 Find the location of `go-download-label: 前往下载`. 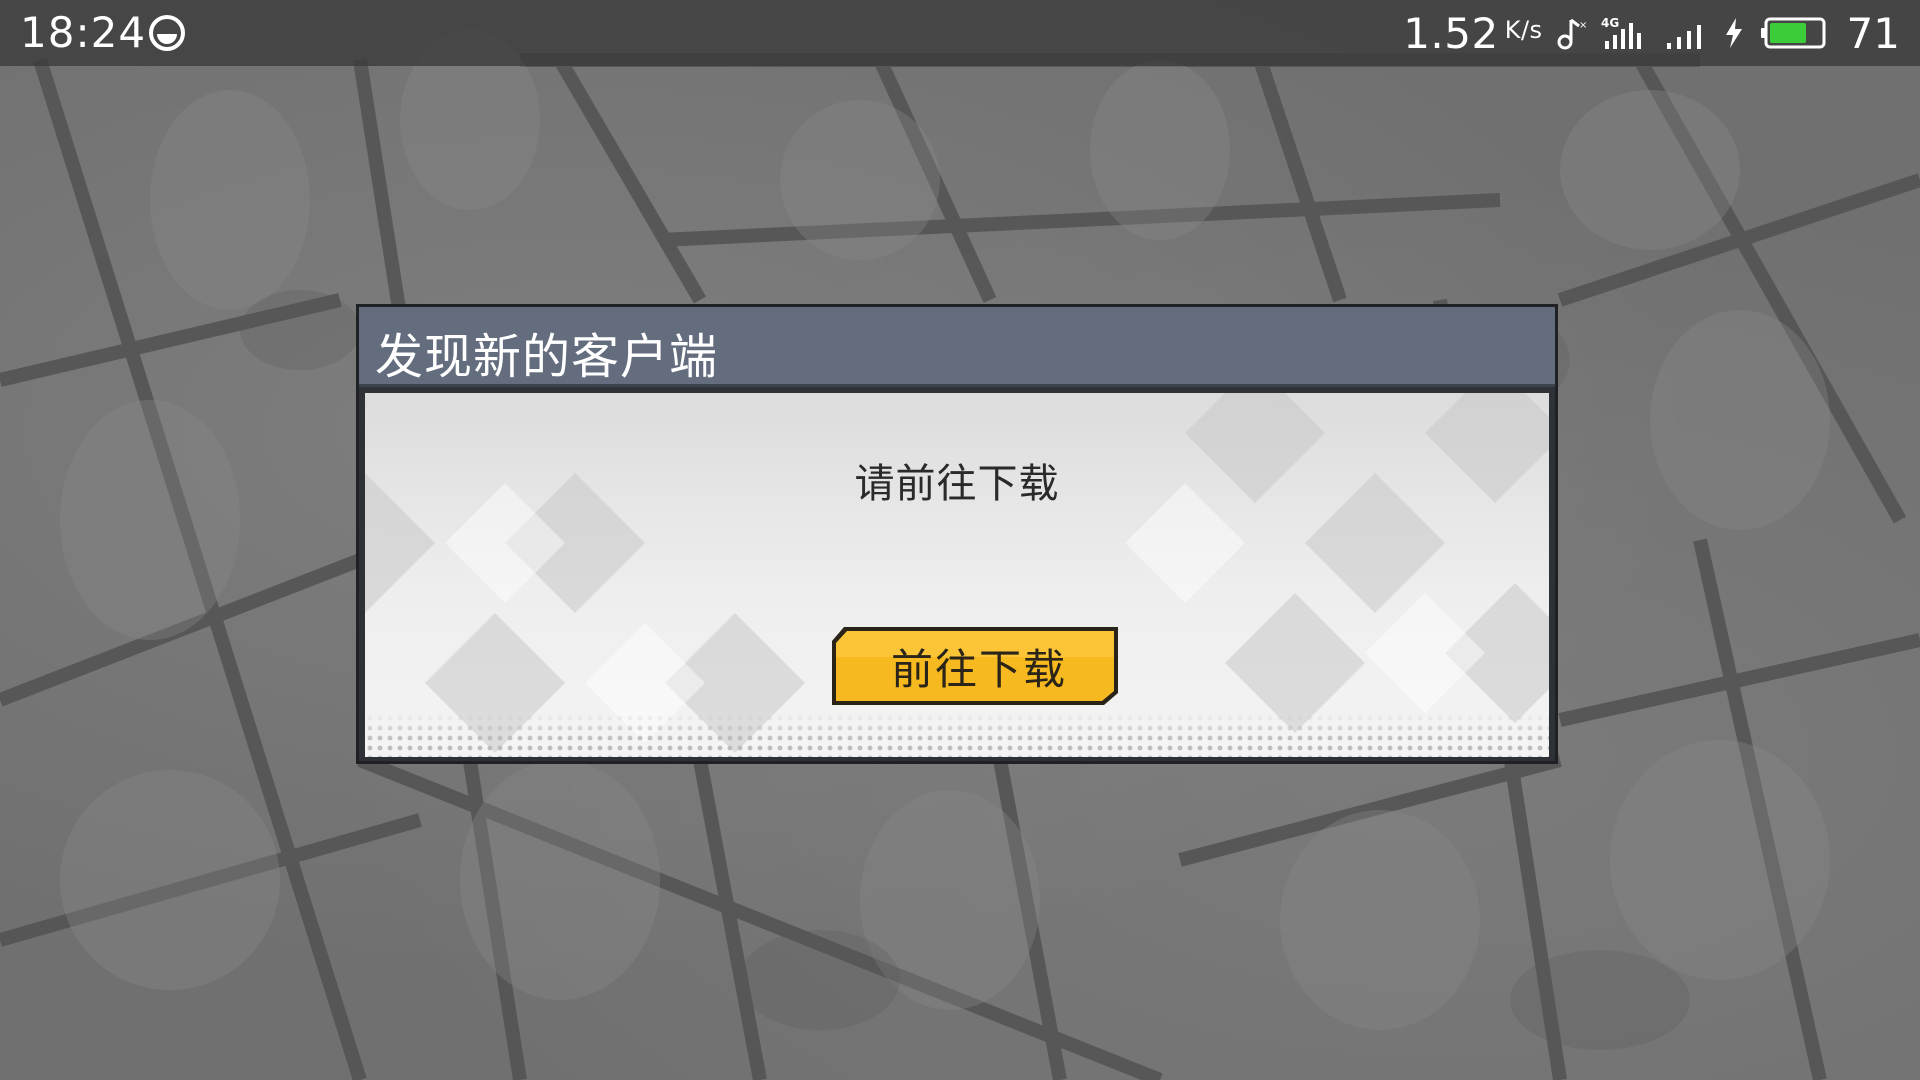

go-download-label: 前往下载 is located at coordinates (978, 669).